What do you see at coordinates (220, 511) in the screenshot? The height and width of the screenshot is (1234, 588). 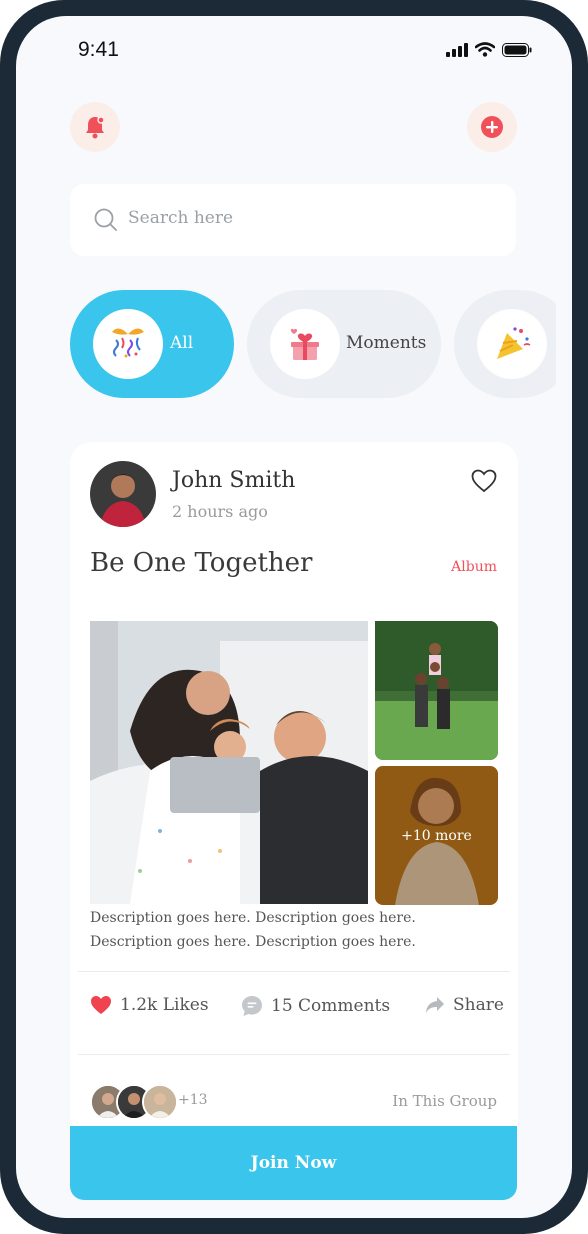 I see `post-time: 2 hours ago` at bounding box center [220, 511].